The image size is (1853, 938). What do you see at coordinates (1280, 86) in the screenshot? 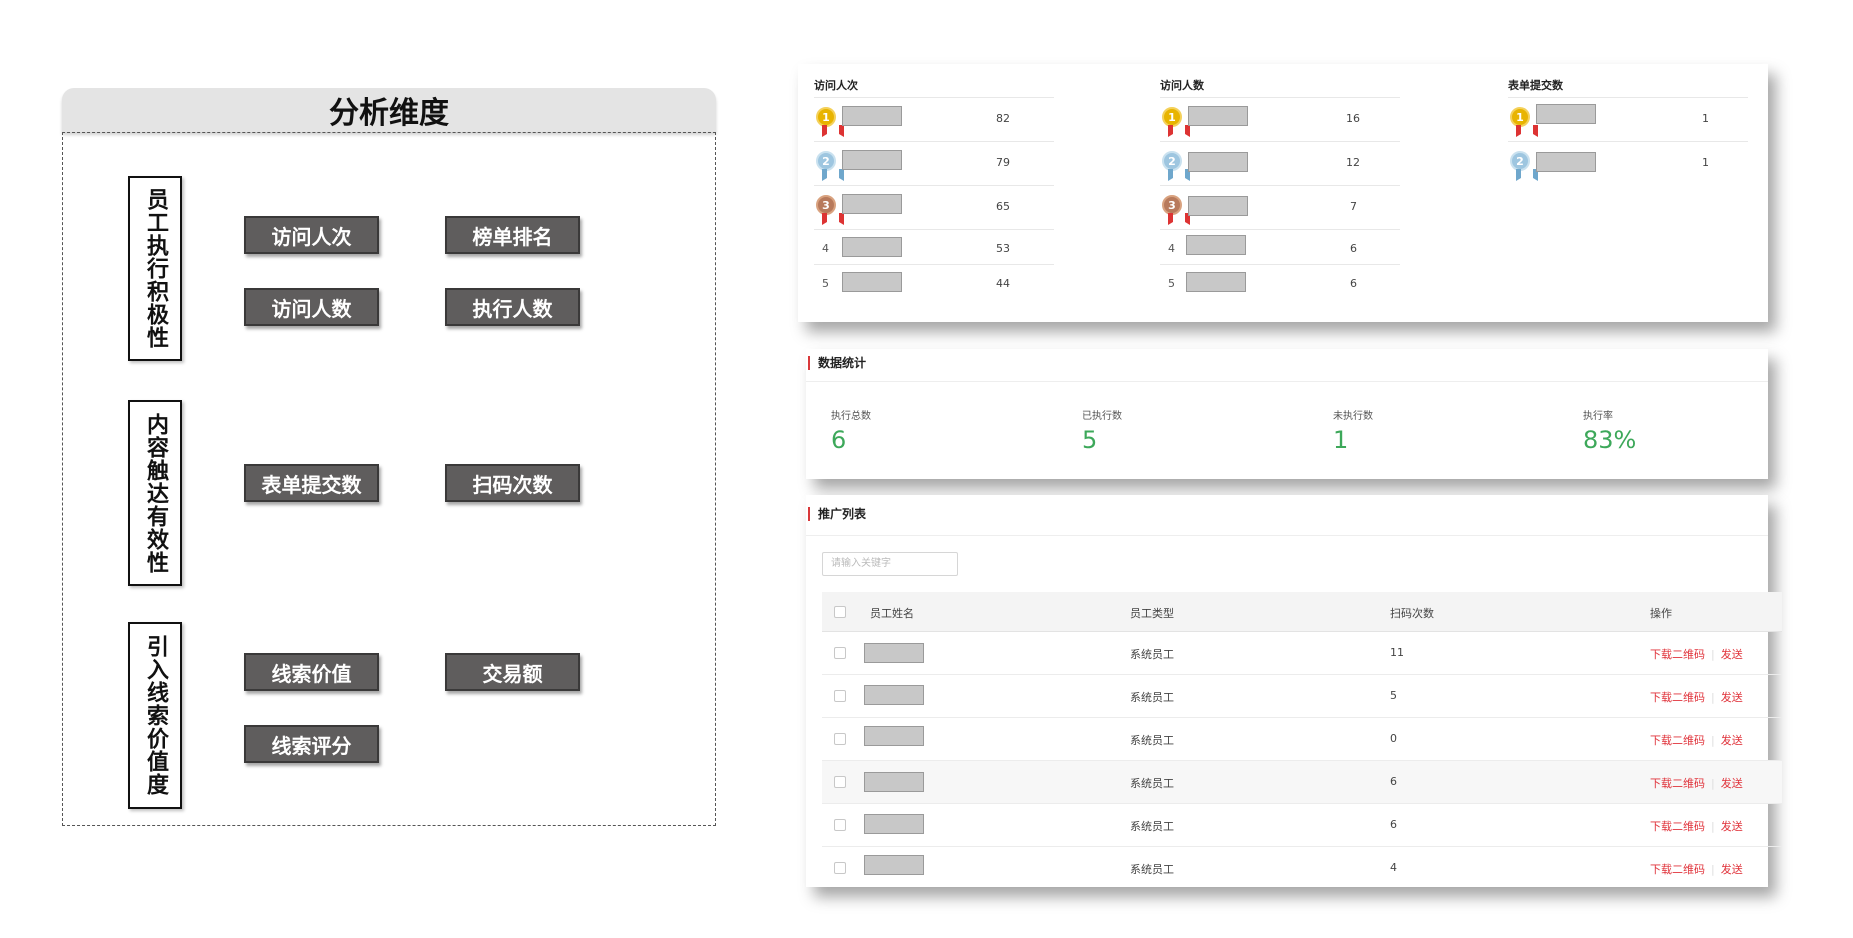
I see `ranking-title: 访问人数` at bounding box center [1280, 86].